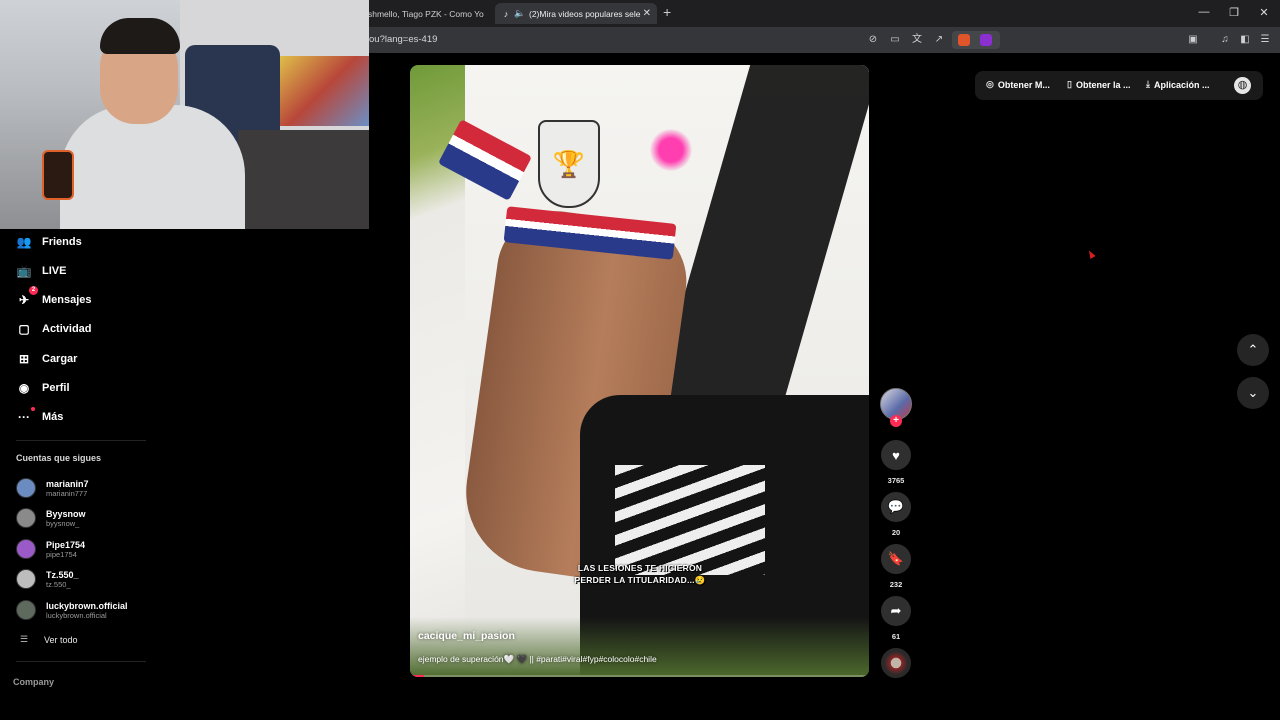 The width and height of the screenshot is (1280, 720). I want to click on browser-tab-tiktok: ♪ 🔈 (2)Mira videos populares sele ✕, so click(576, 13).